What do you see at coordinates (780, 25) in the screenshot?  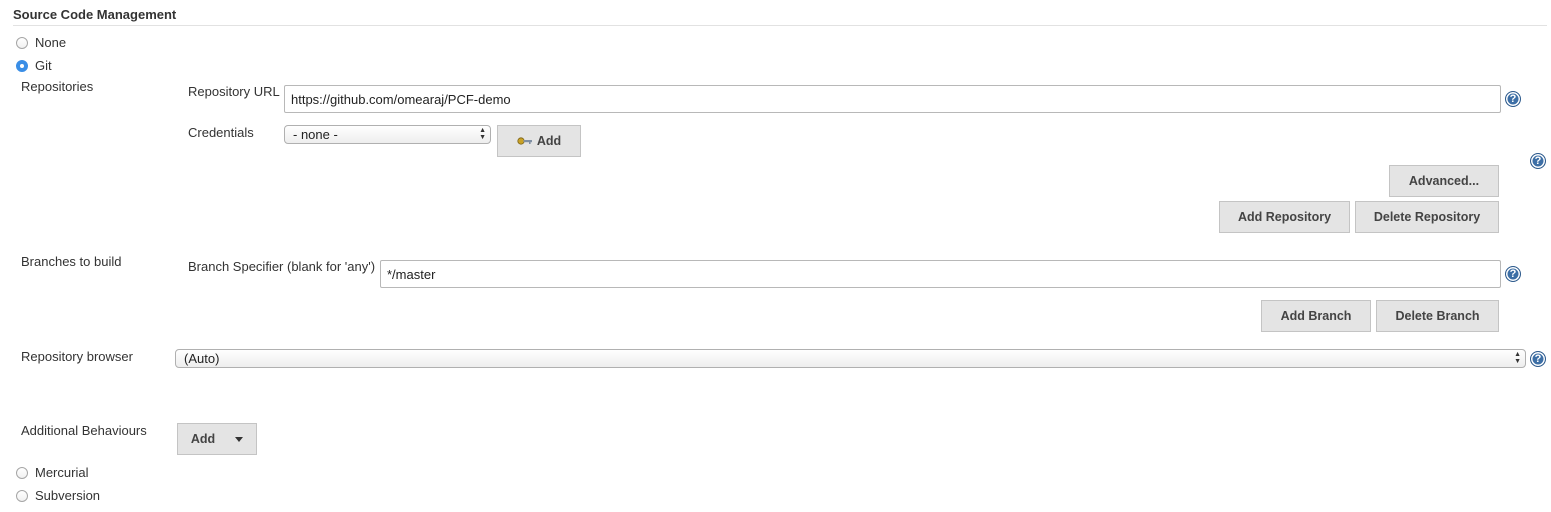 I see `section-divider` at bounding box center [780, 25].